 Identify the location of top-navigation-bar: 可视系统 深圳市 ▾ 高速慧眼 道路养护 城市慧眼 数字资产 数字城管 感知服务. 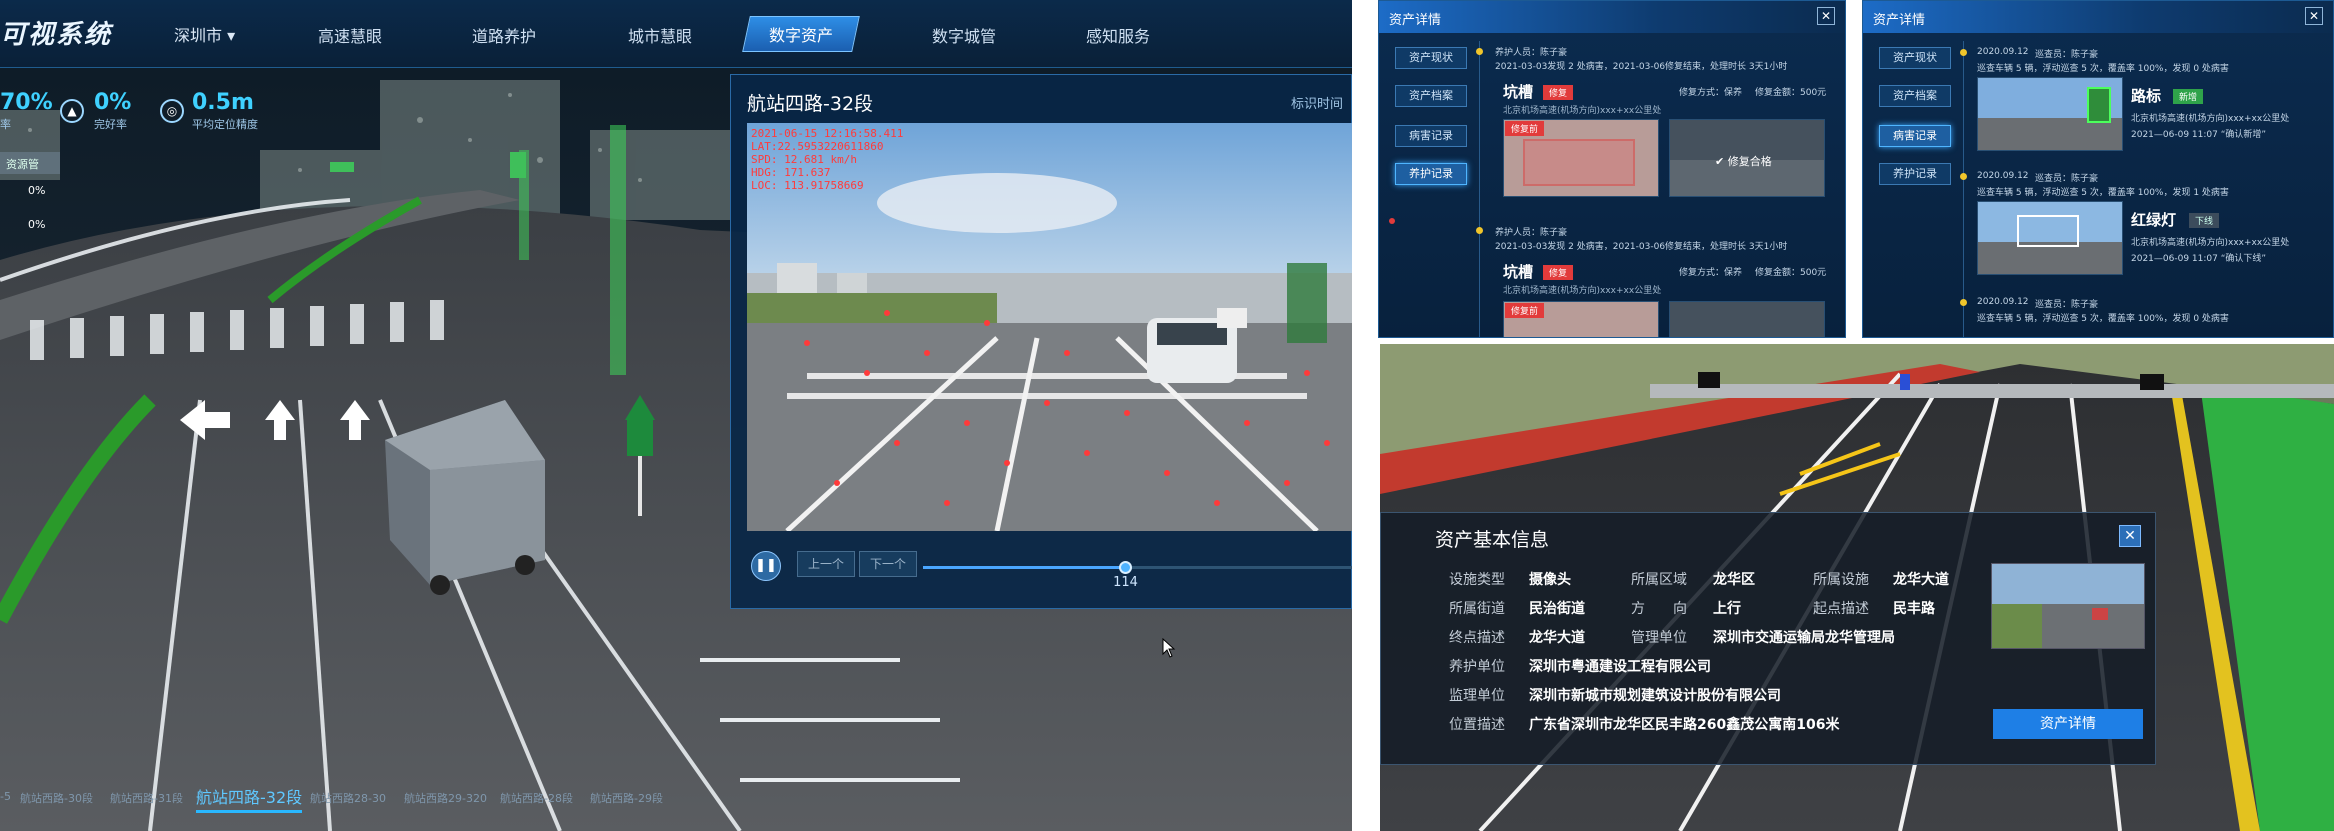
(676, 34).